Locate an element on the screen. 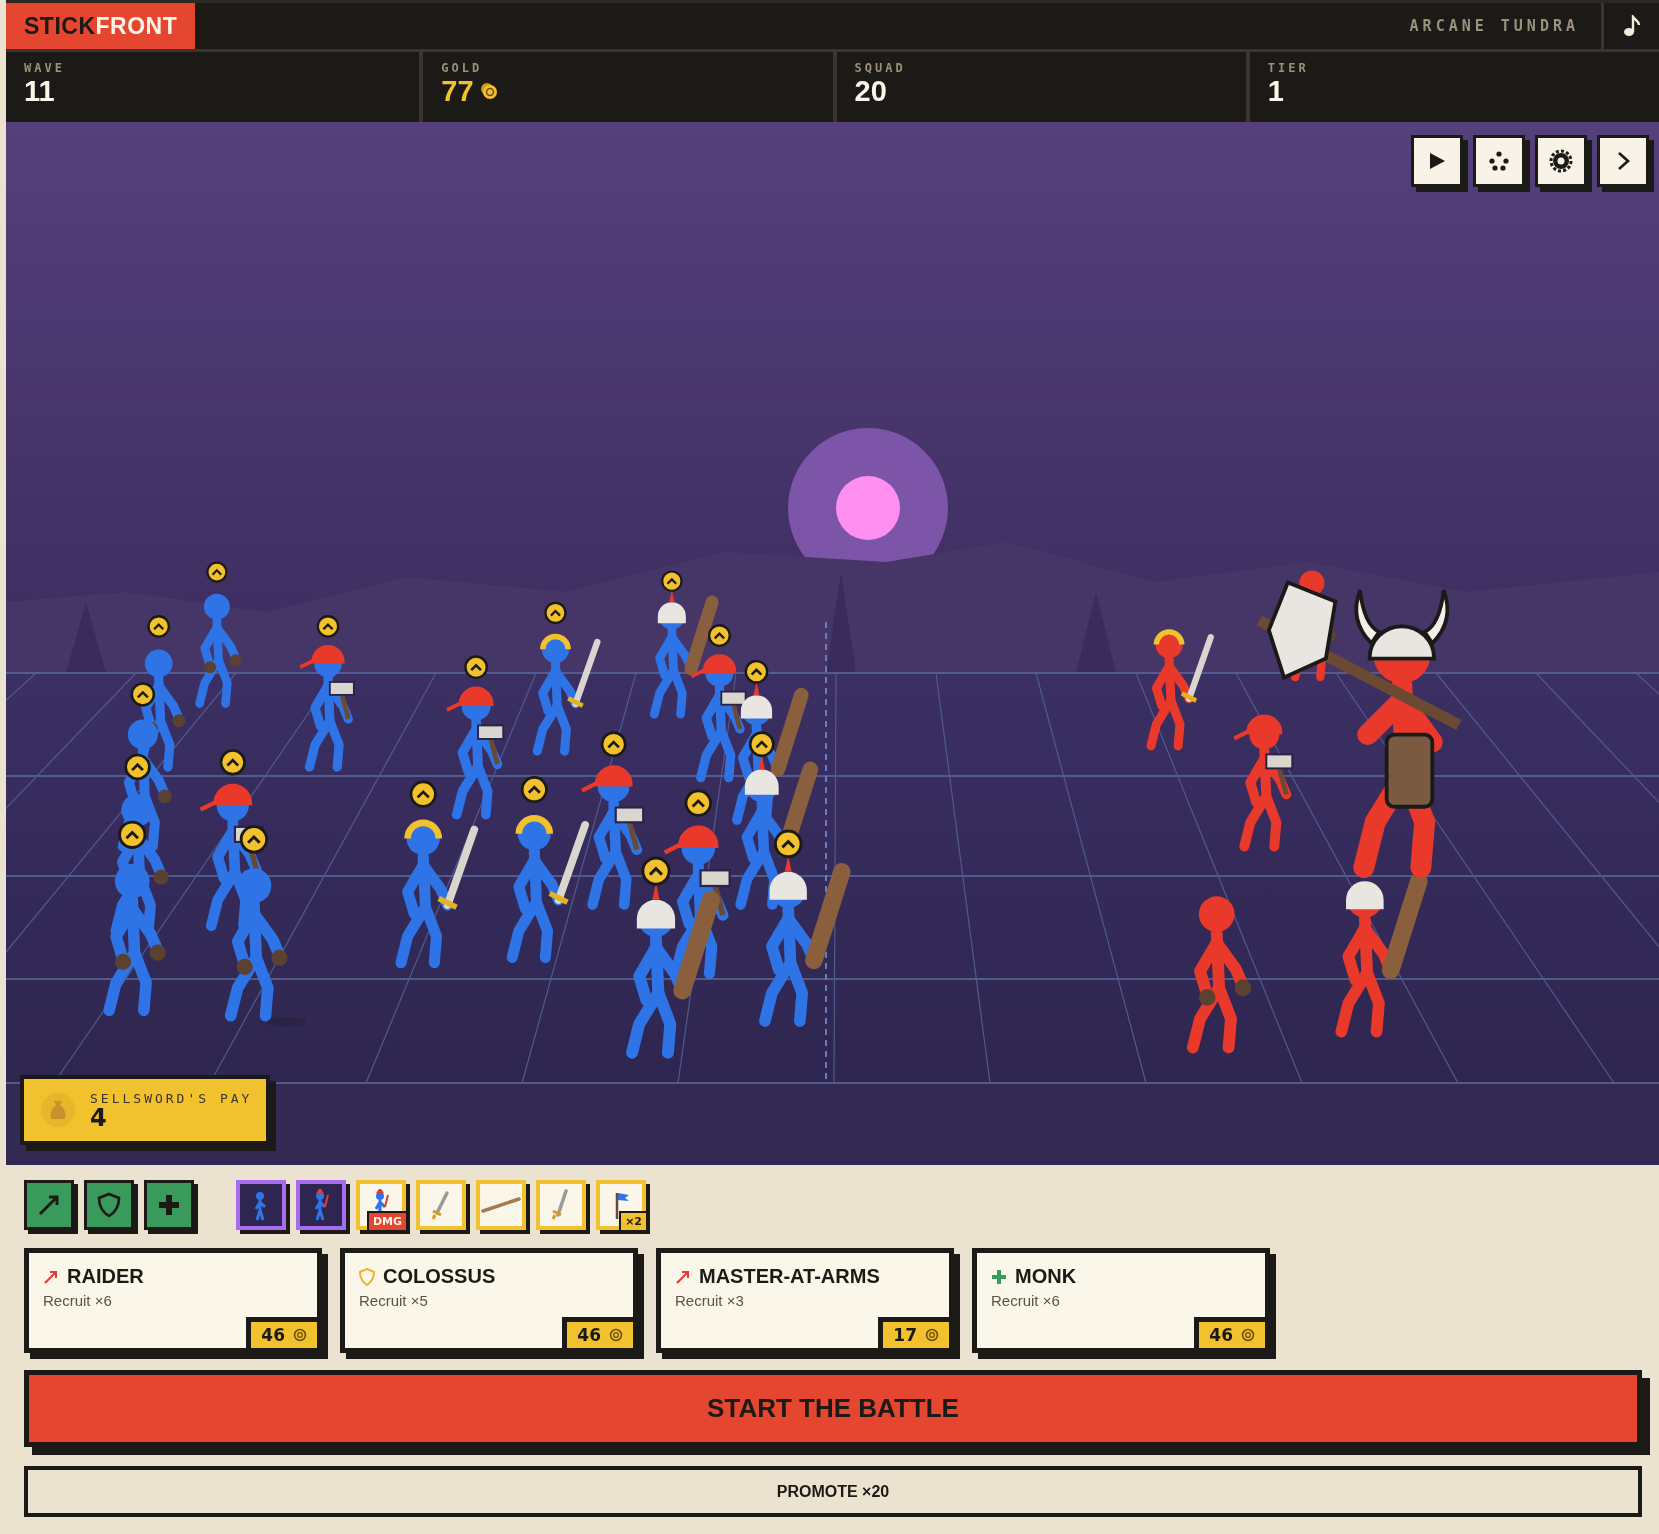  unit-name: MASTER-AT-ARMS is located at coordinates (789, 1276).